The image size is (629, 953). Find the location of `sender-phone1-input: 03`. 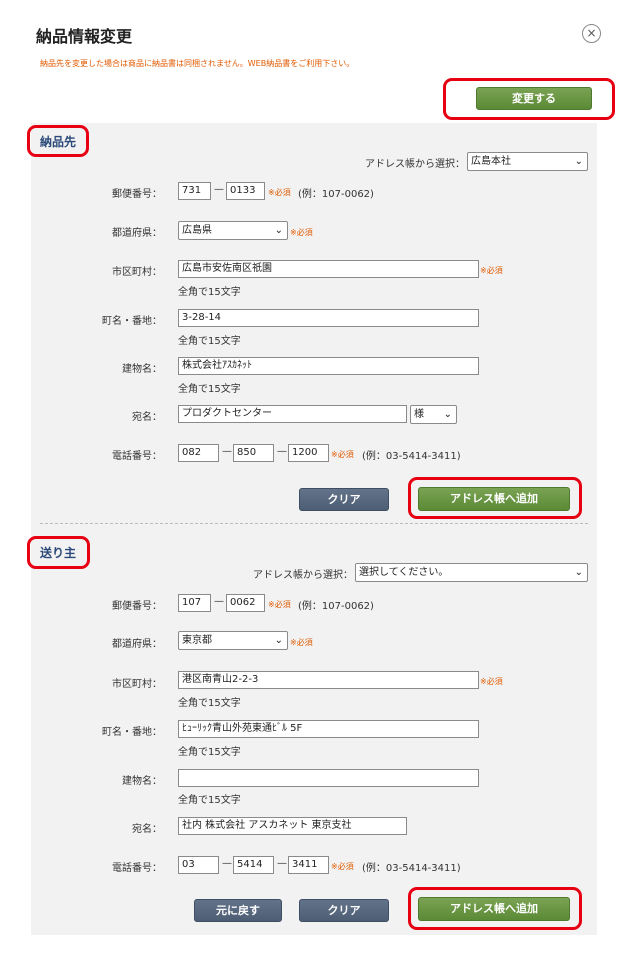

sender-phone1-input: 03 is located at coordinates (198, 865).